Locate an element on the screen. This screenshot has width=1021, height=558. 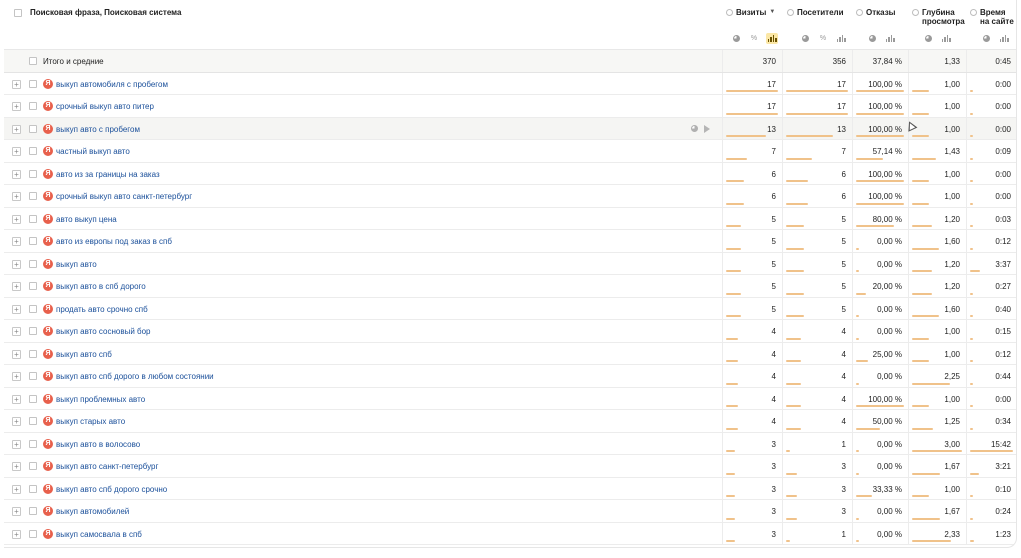
search-phrase-link: выкуп проблемных авто is located at coordinates (100, 399).